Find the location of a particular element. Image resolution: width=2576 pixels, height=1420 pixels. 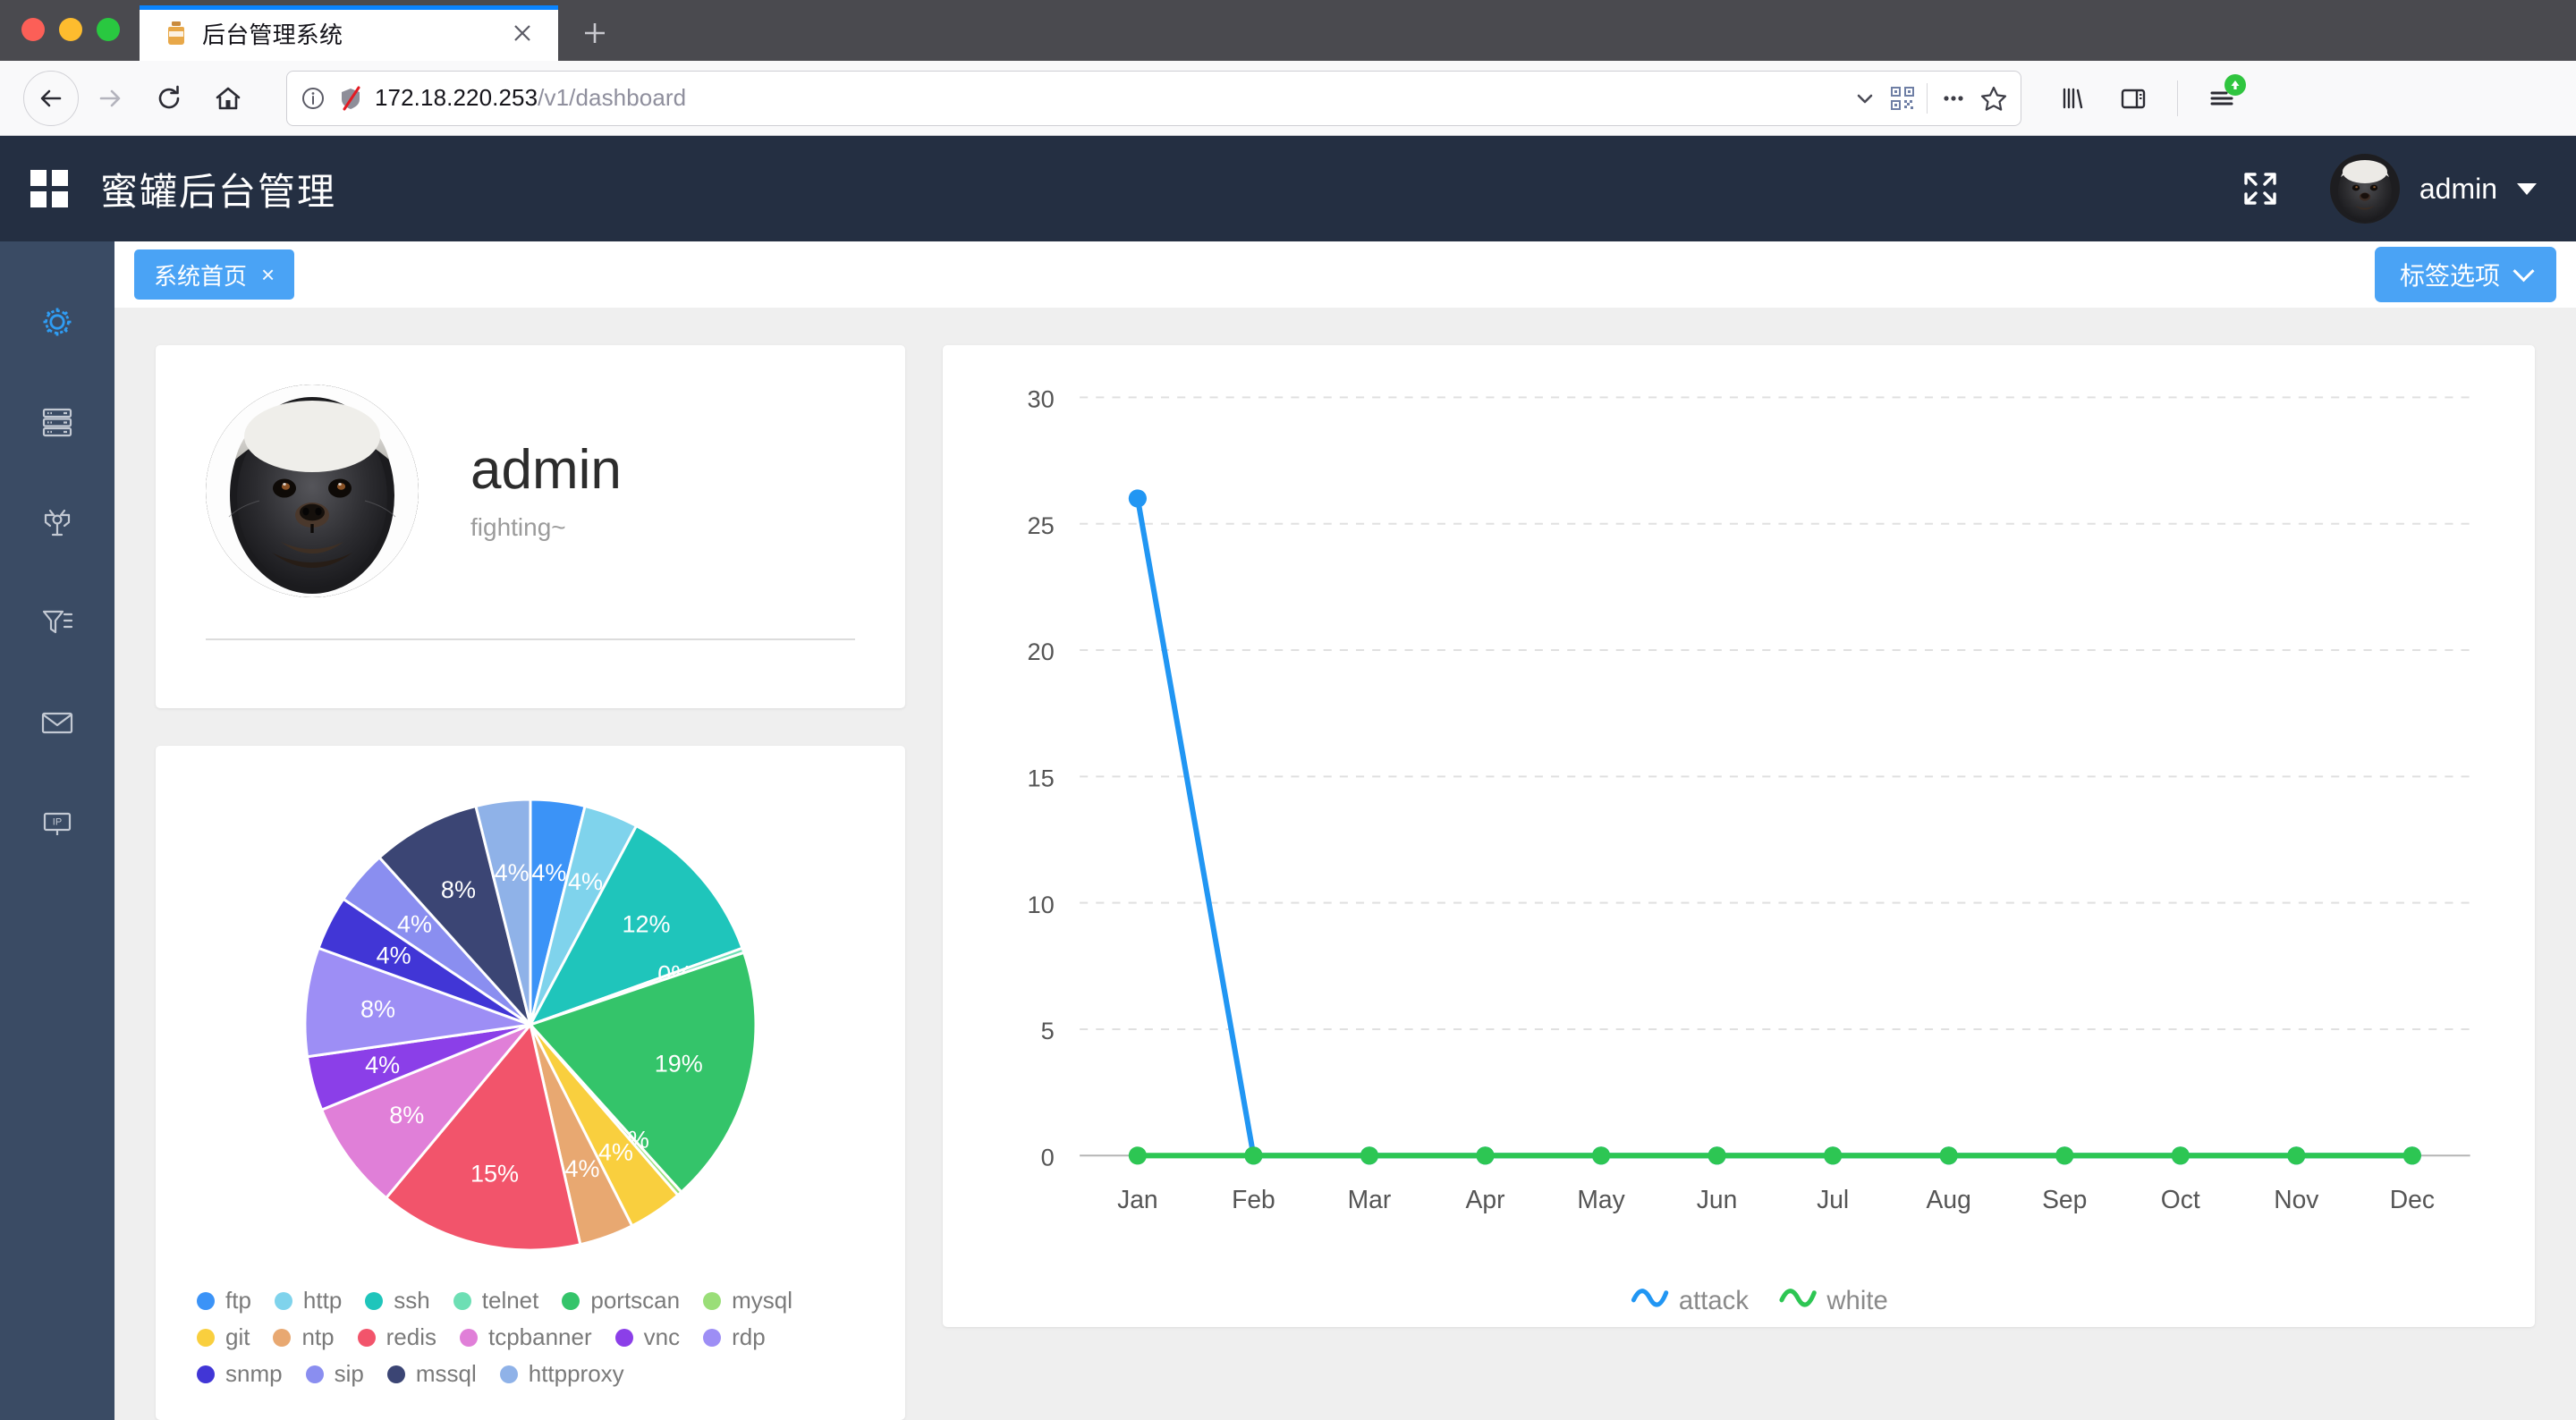

close-window-button is located at coordinates (33, 29).